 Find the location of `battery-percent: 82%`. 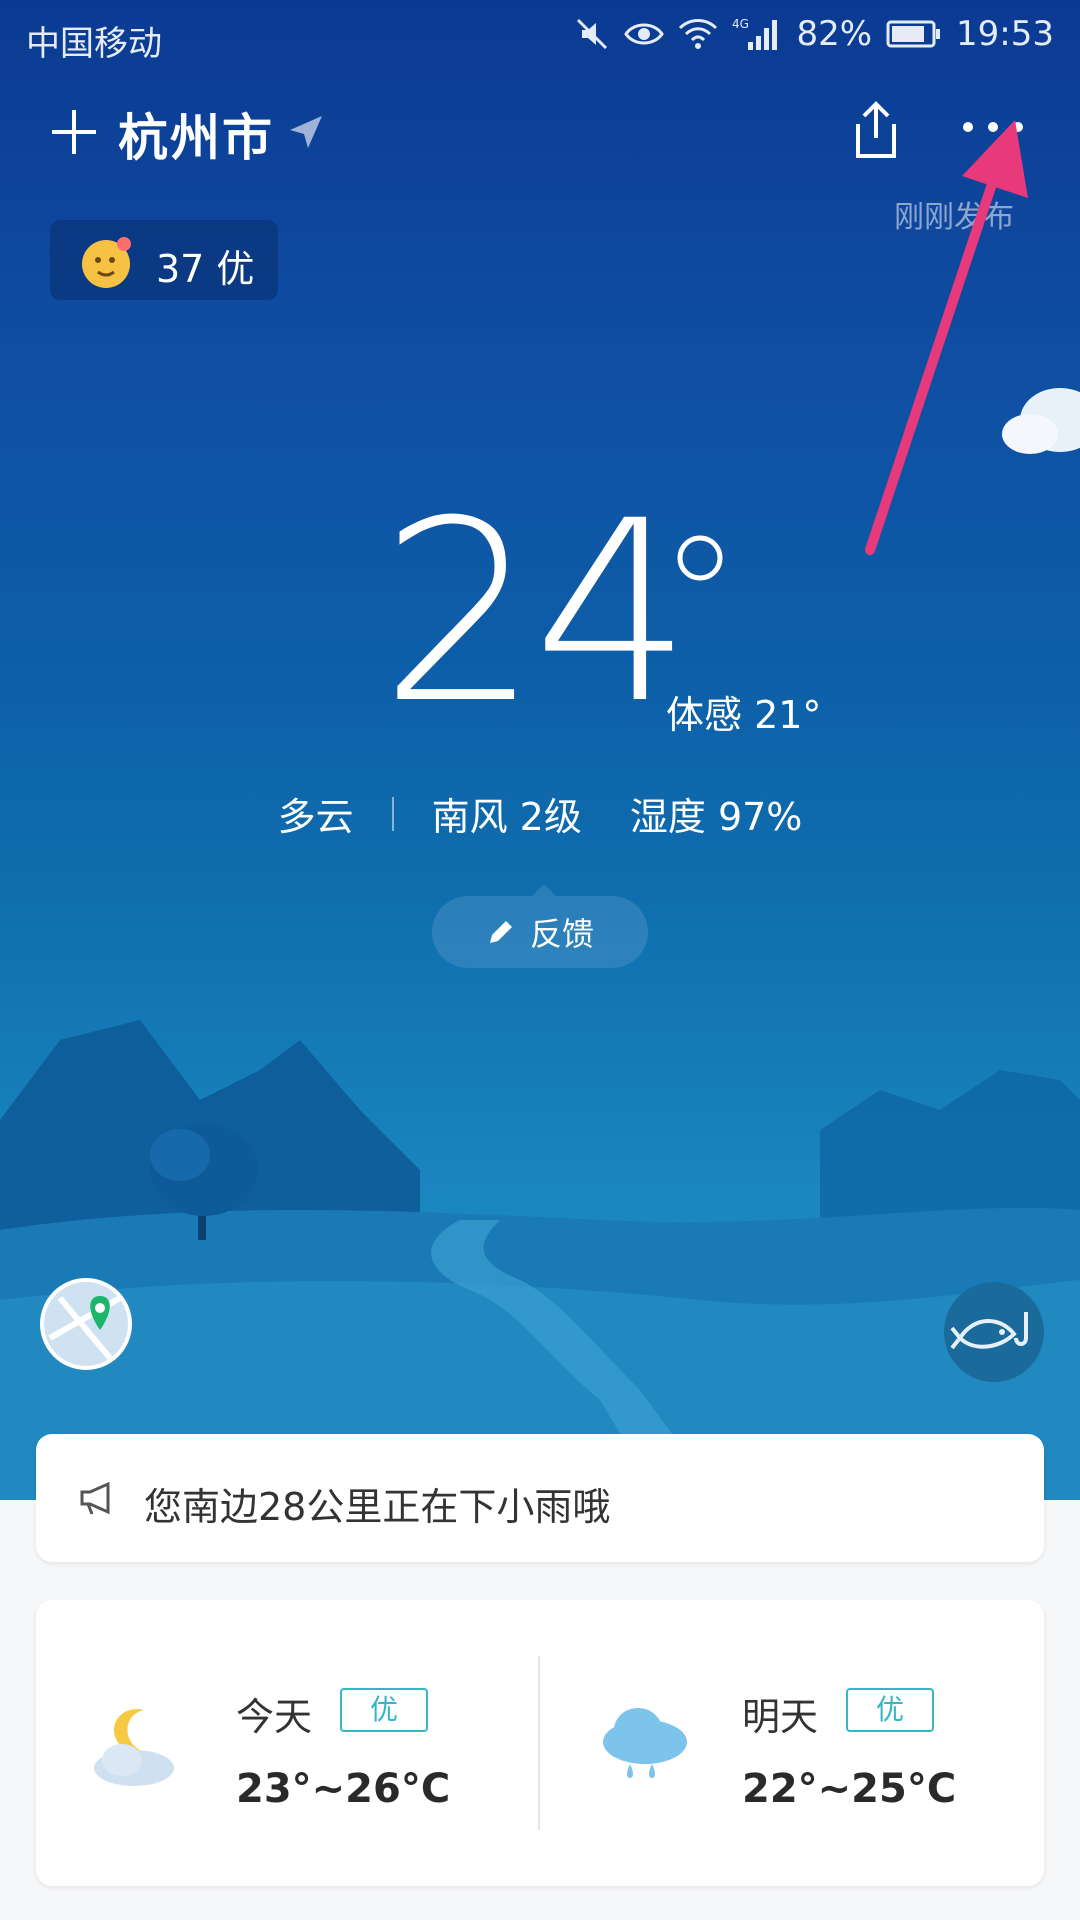

battery-percent: 82% is located at coordinates (834, 34).